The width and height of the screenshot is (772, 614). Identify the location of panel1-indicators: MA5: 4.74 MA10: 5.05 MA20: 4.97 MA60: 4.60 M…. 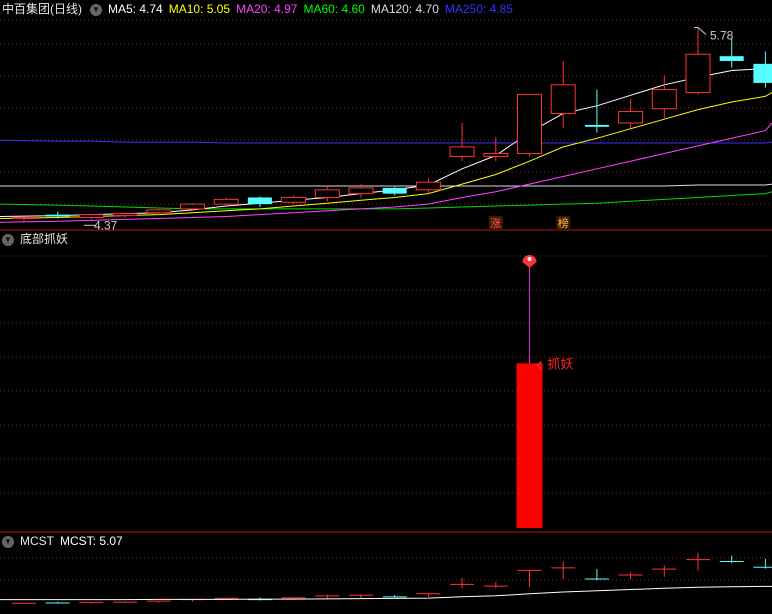
(313, 9).